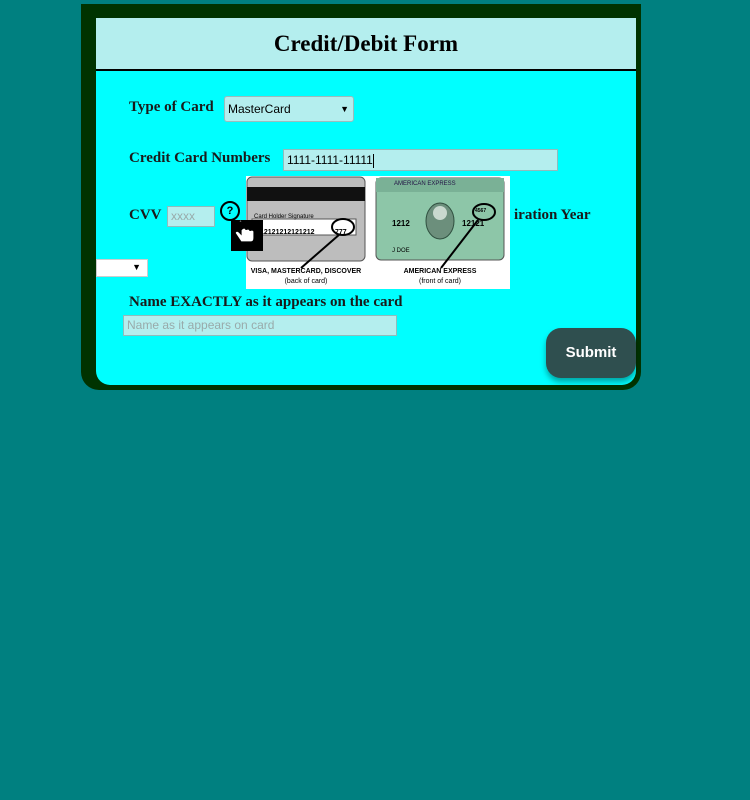  I want to click on name-input: Name as it appears on card, so click(260, 325).